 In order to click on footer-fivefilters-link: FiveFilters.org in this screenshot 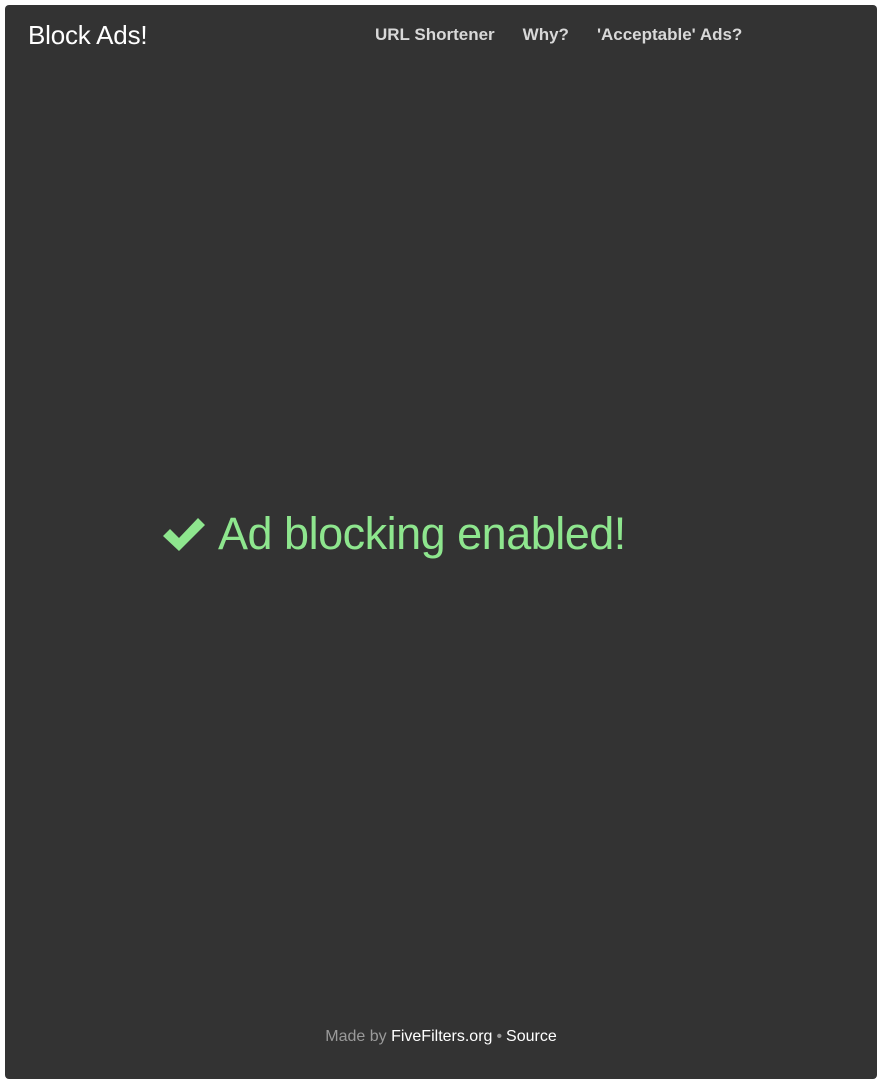, I will do `click(441, 1036)`.